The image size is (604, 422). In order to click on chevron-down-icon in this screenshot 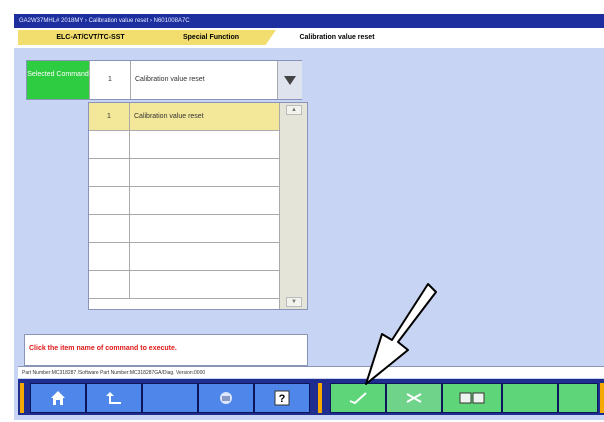, I will do `click(290, 80)`.